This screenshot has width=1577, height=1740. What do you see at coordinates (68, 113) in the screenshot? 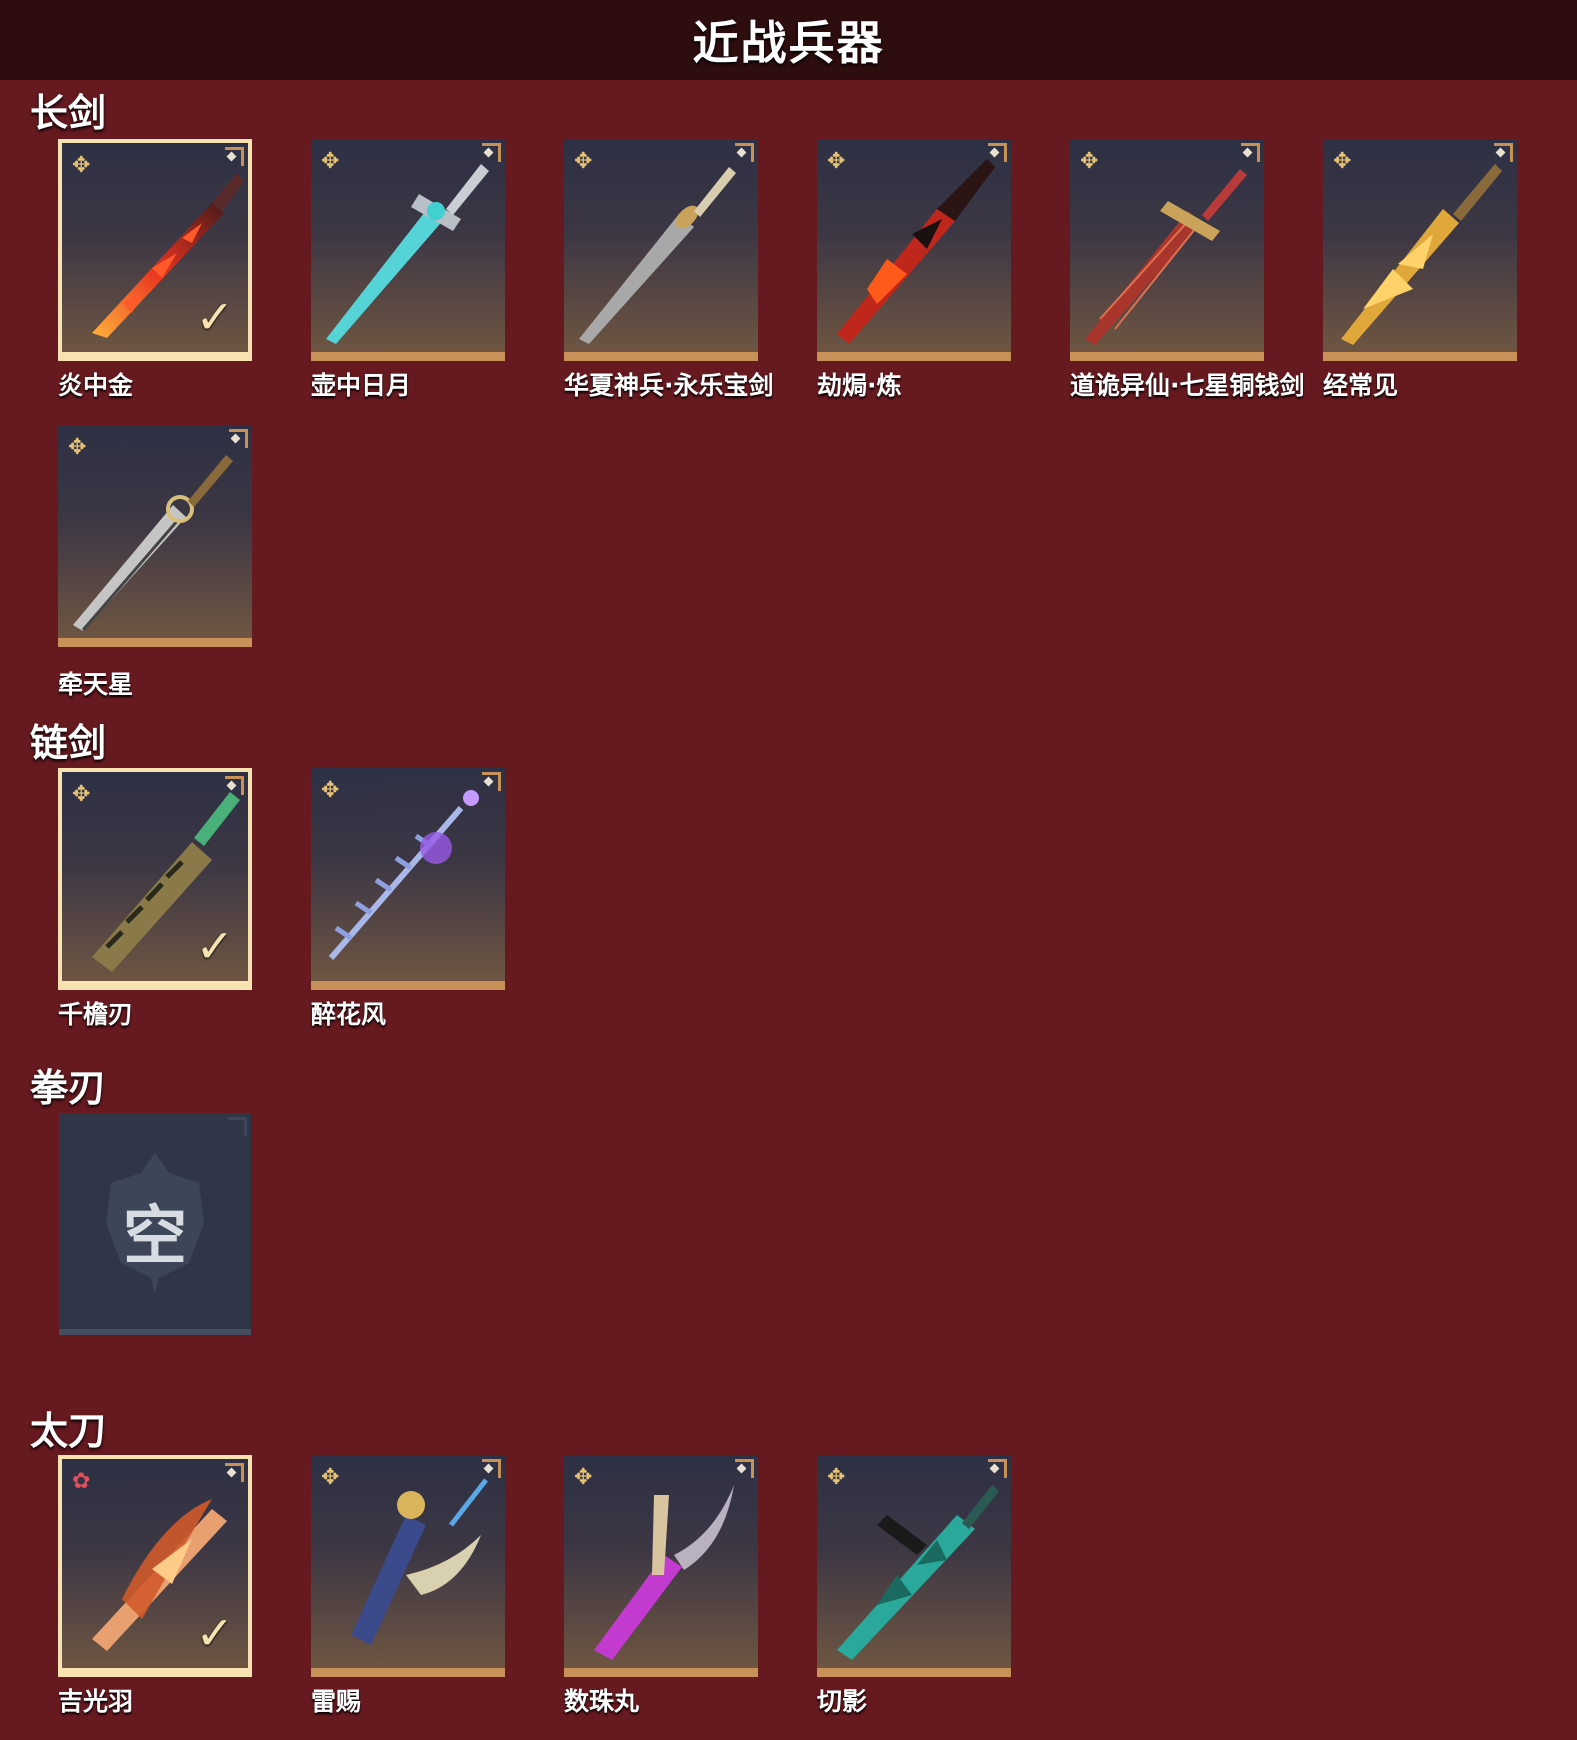
I see `section-title-longsword: 长剑` at bounding box center [68, 113].